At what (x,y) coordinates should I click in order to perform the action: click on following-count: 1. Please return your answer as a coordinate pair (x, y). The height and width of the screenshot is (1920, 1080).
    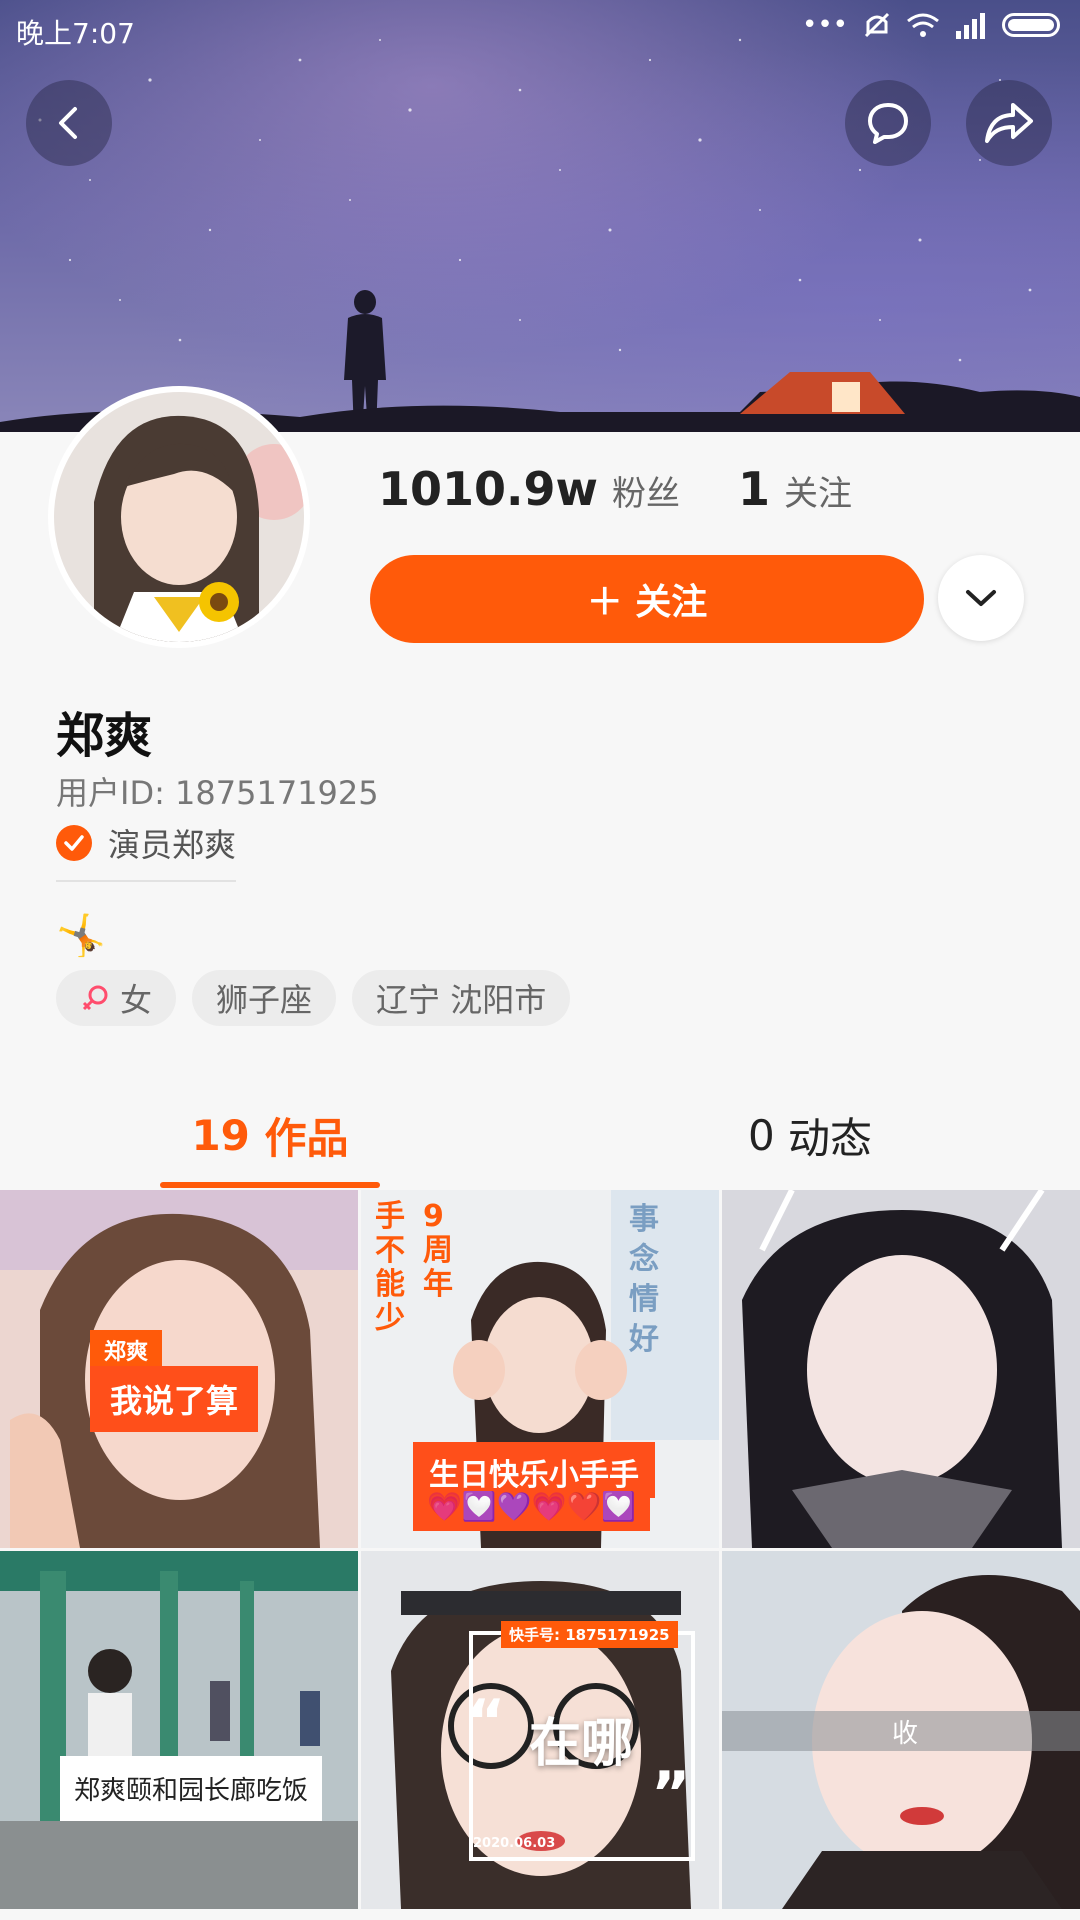
    Looking at the image, I should click on (754, 489).